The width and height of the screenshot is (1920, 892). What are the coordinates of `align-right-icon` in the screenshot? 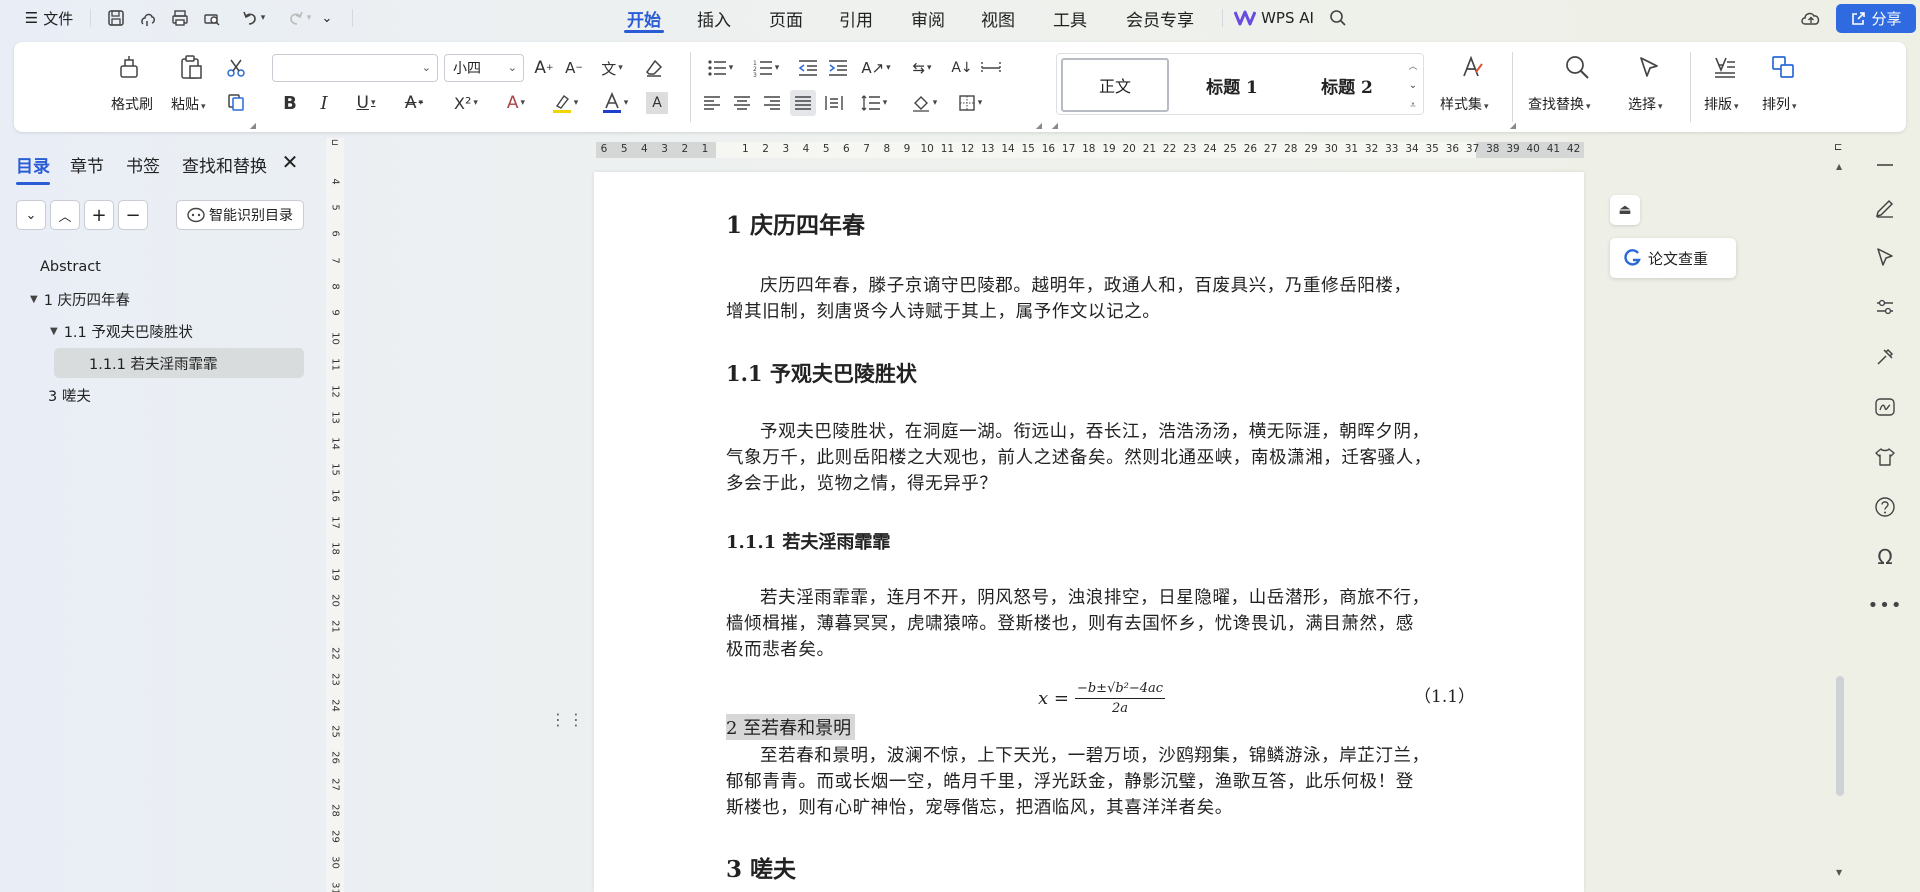 It's located at (772, 103).